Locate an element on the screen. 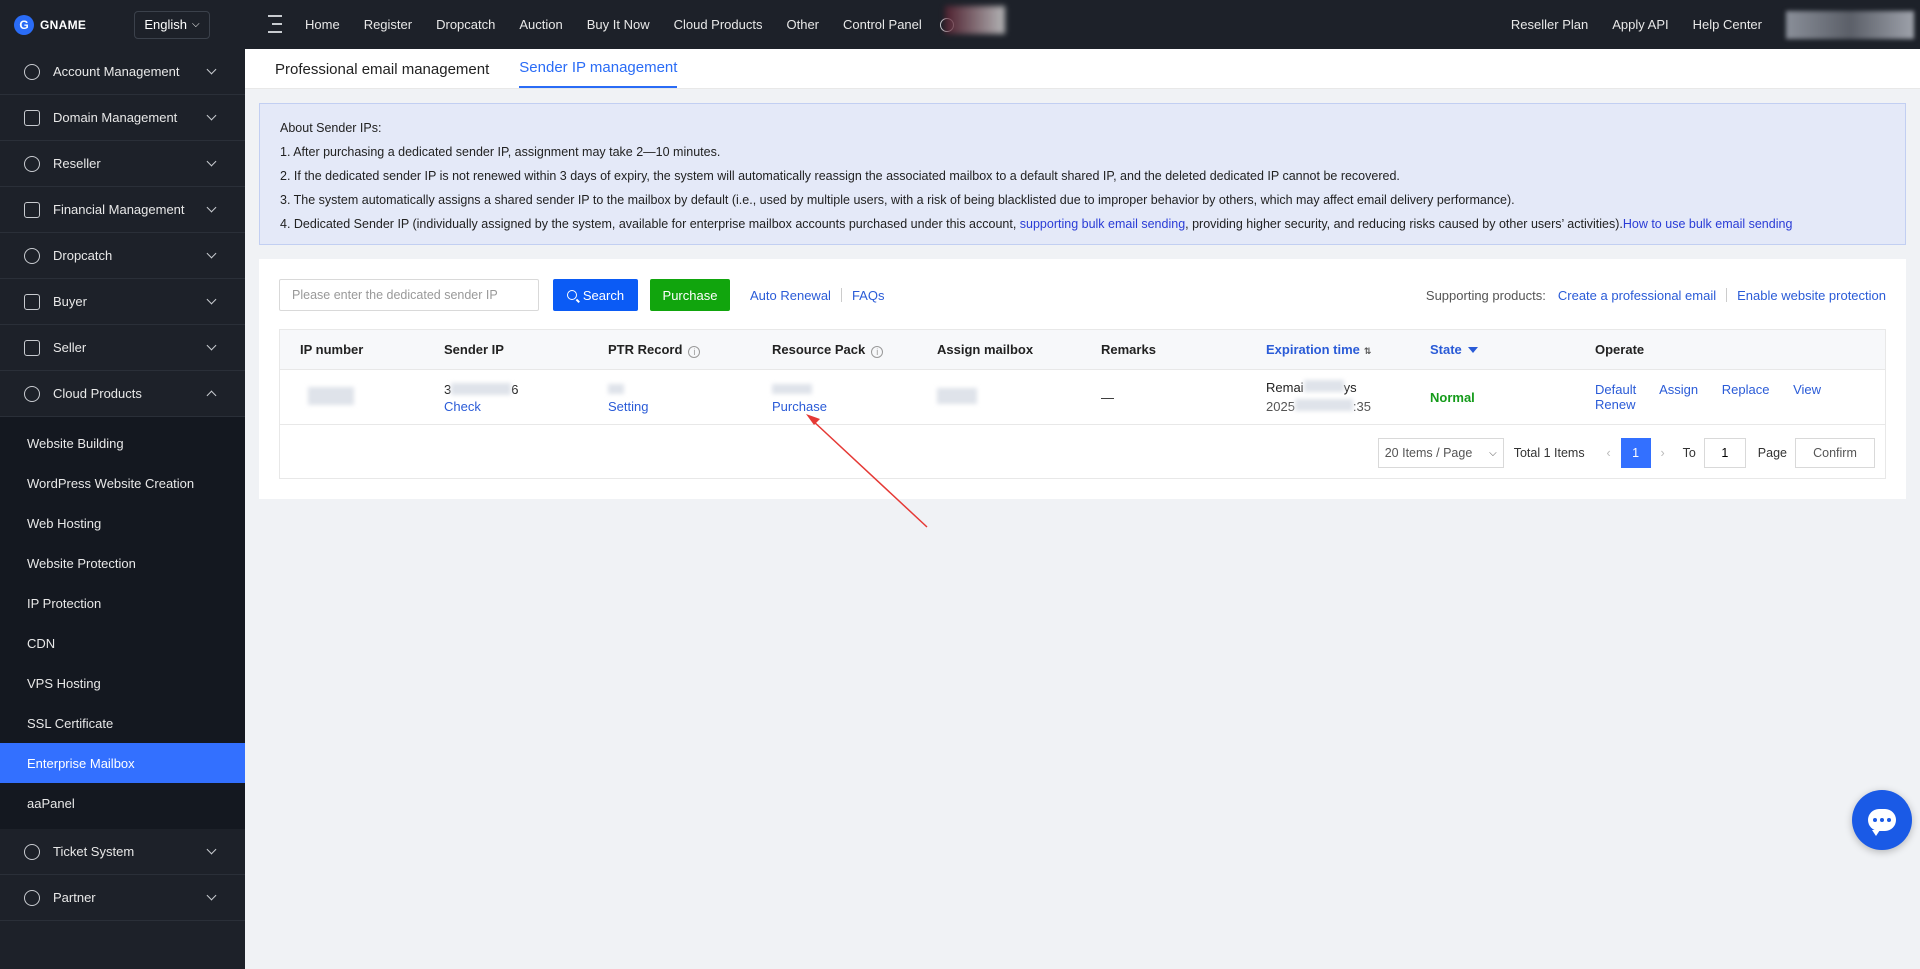 This screenshot has height=969, width=1920. view-action: View is located at coordinates (1807, 389).